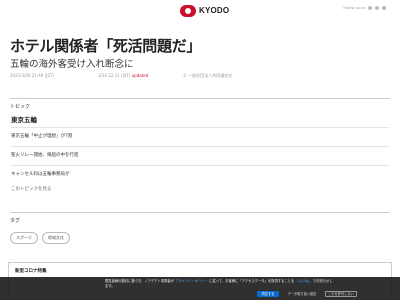 The width and height of the screenshot is (400, 300). What do you see at coordinates (251, 281) in the screenshot?
I see `cookie-text-part: に従って、お客様に「アクセスデータ」を提供することを` at bounding box center [251, 281].